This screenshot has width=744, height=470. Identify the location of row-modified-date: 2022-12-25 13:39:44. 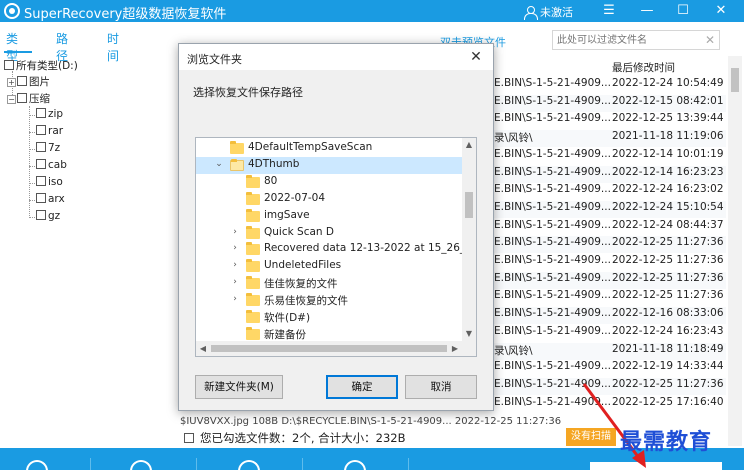
(668, 118).